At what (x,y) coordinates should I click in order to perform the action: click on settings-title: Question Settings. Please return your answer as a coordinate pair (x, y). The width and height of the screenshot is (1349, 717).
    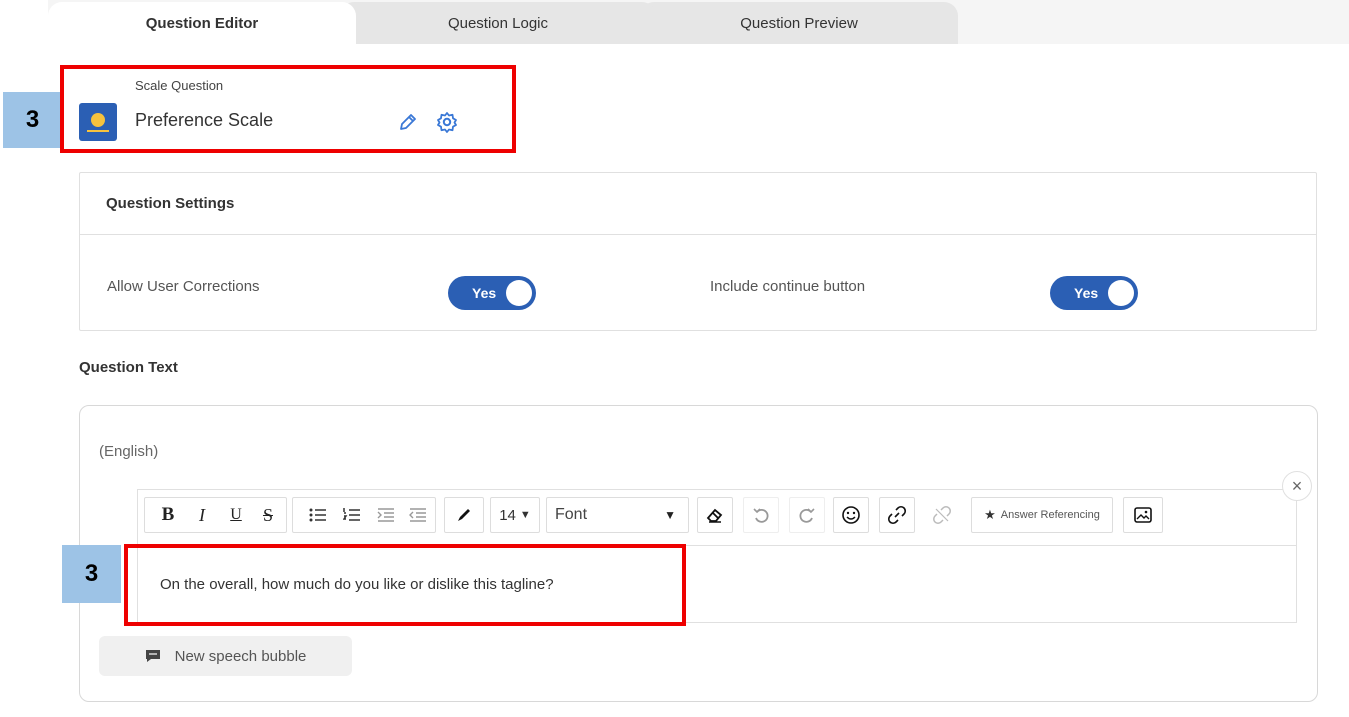
    Looking at the image, I should click on (170, 203).